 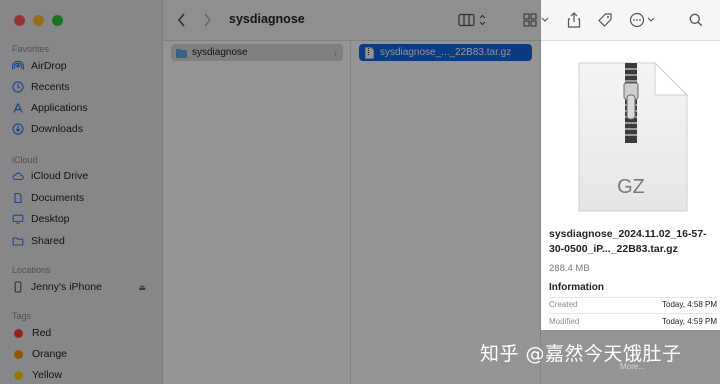 What do you see at coordinates (633, 304) in the screenshot?
I see `info-row-created: Created Today, 4:58 PM` at bounding box center [633, 304].